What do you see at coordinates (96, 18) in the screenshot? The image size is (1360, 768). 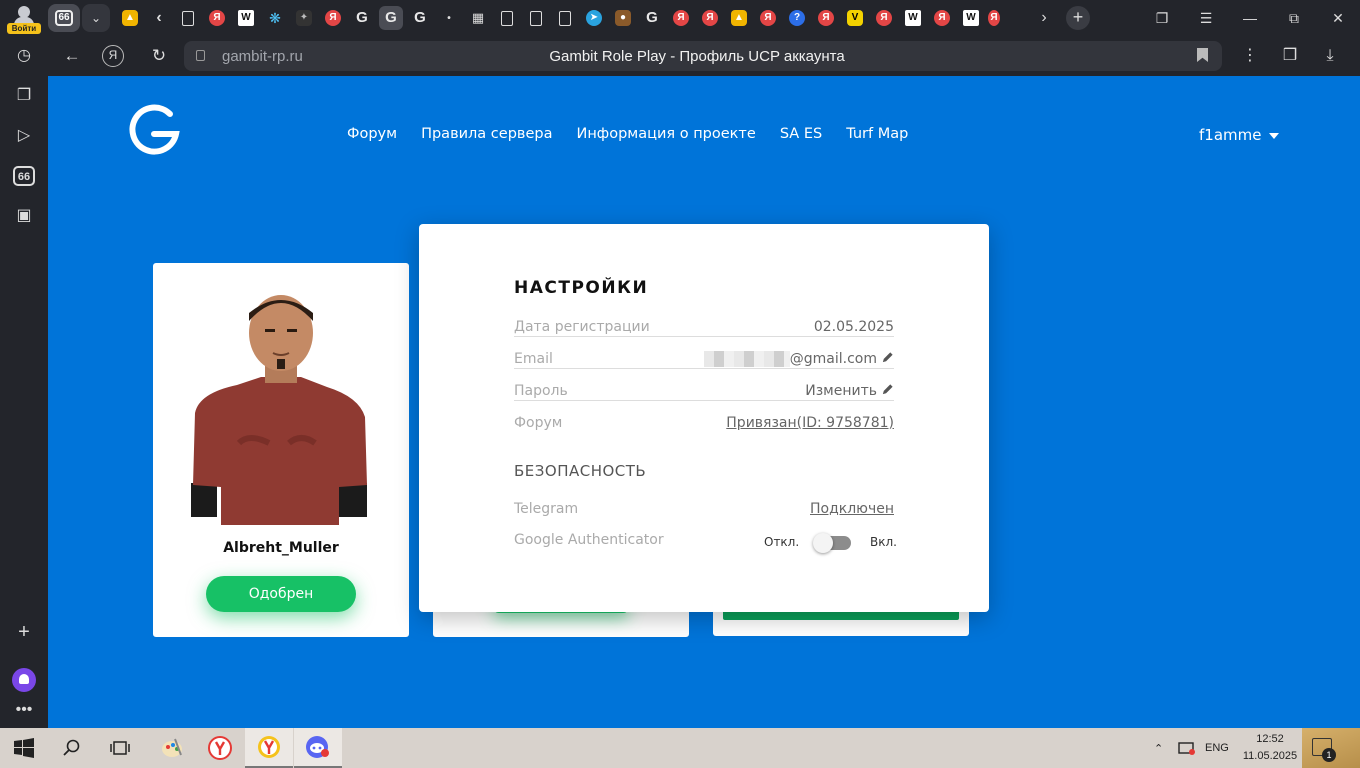 I see `tabs-dropdown-button: ⌄` at bounding box center [96, 18].